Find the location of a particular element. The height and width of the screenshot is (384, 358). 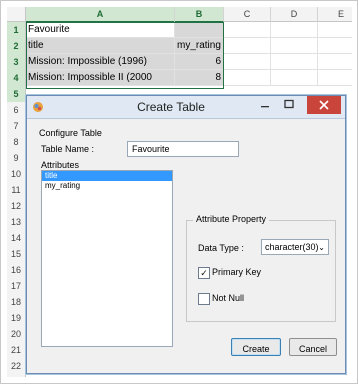

row-header-5: 5 is located at coordinates (16, 94).